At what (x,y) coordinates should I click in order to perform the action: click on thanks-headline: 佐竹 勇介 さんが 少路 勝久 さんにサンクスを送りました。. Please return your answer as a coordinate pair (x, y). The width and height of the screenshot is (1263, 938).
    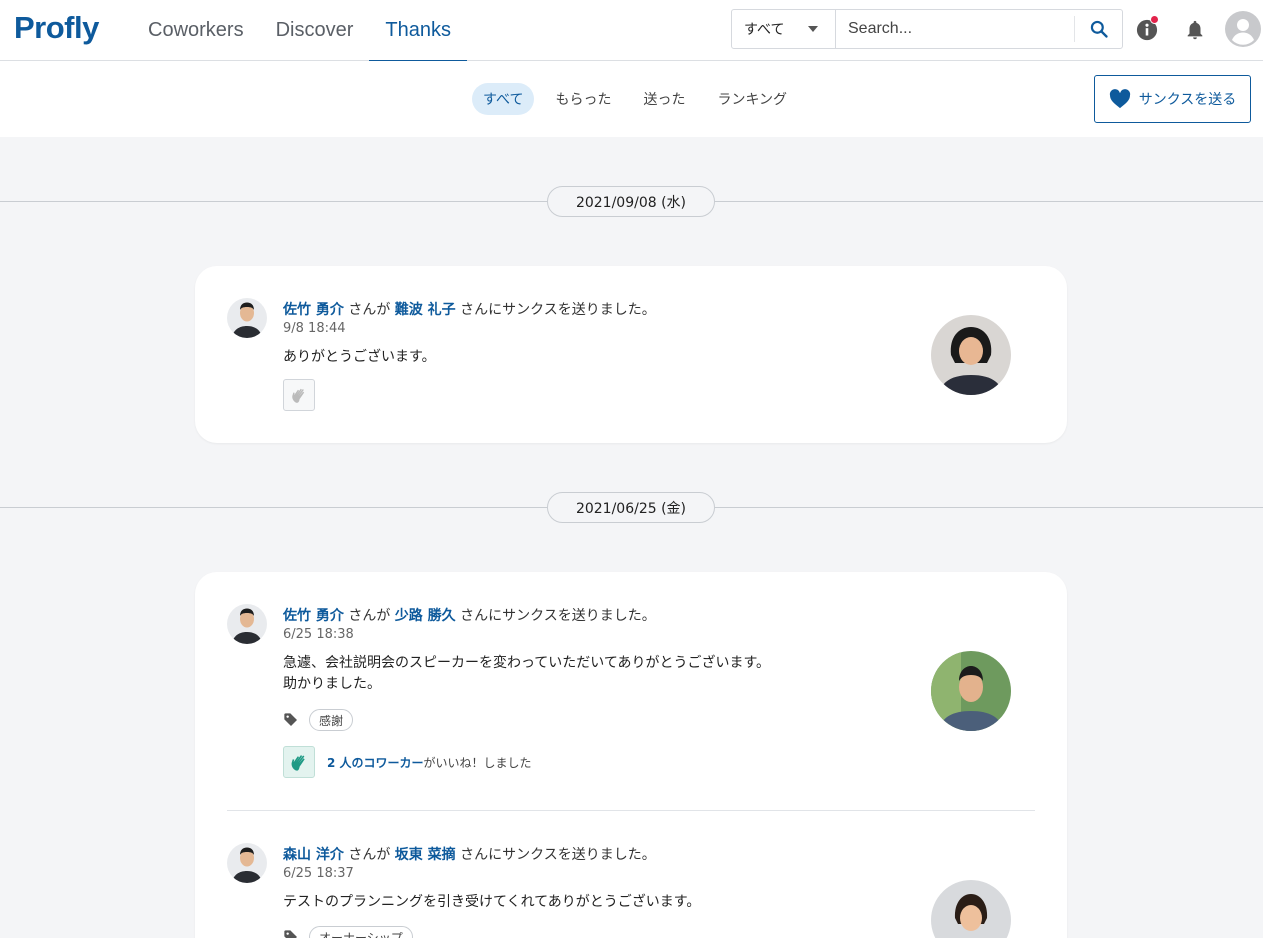
    Looking at the image, I should click on (469, 615).